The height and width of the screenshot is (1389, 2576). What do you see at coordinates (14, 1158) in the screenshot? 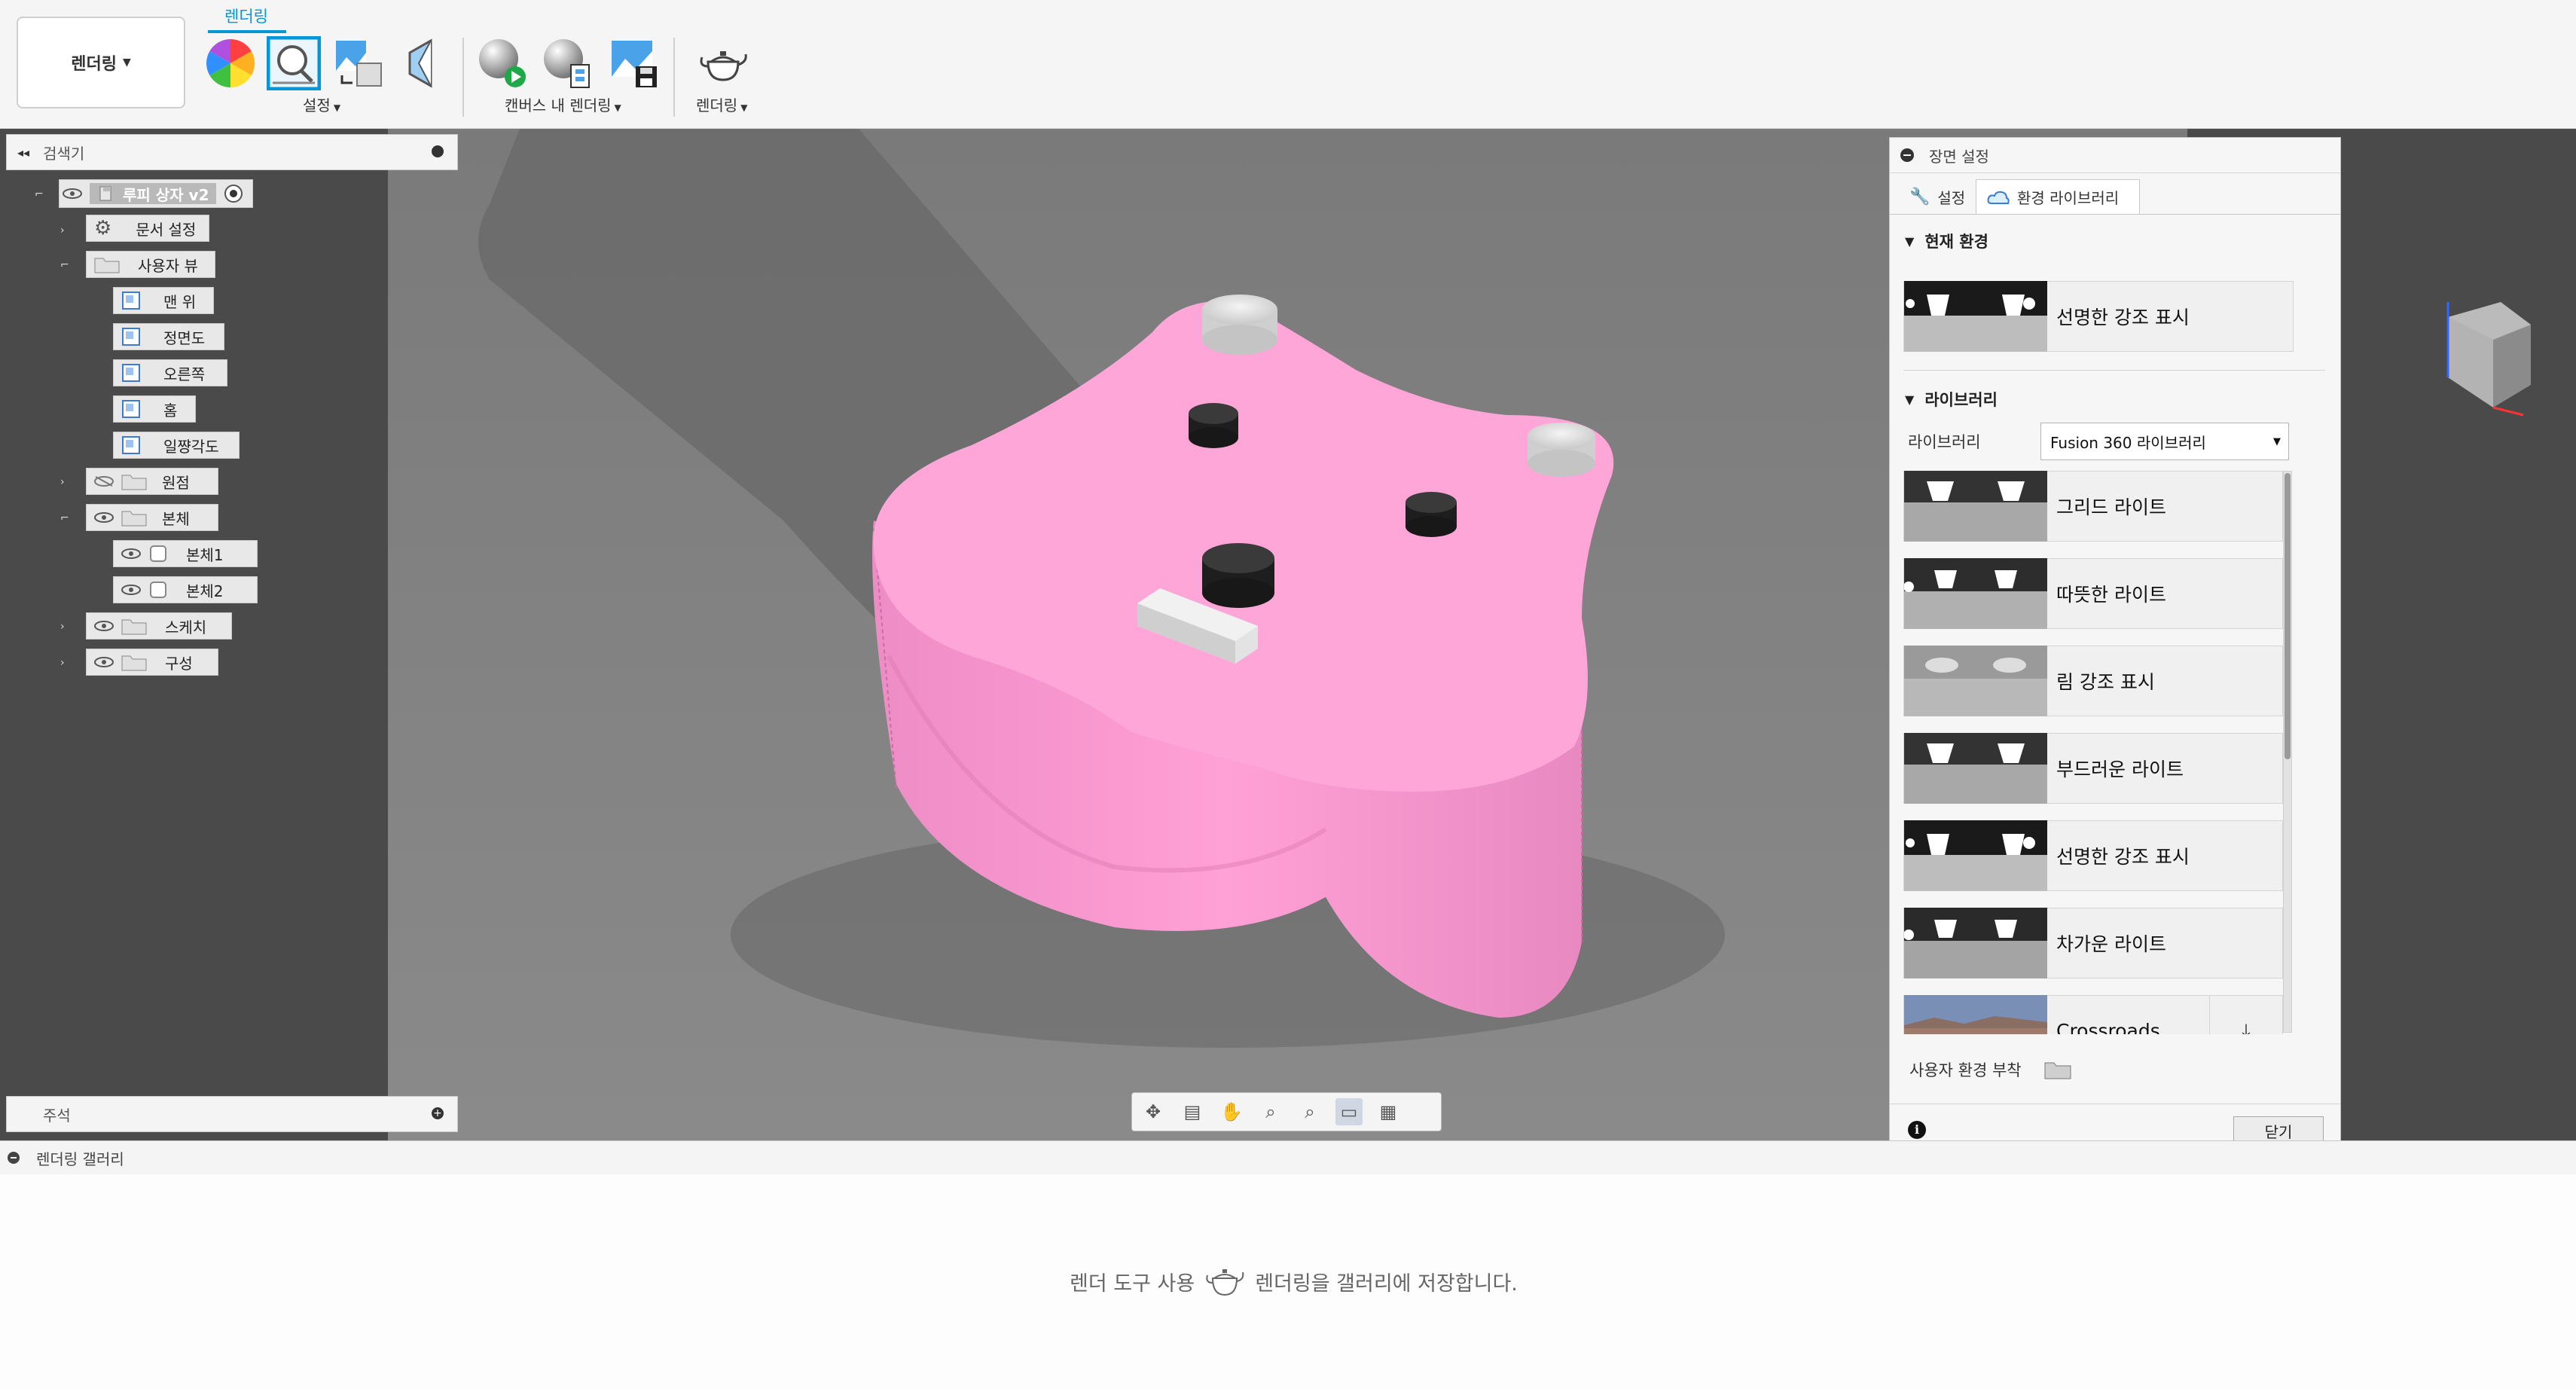
I see `collapse-gallery-icon` at bounding box center [14, 1158].